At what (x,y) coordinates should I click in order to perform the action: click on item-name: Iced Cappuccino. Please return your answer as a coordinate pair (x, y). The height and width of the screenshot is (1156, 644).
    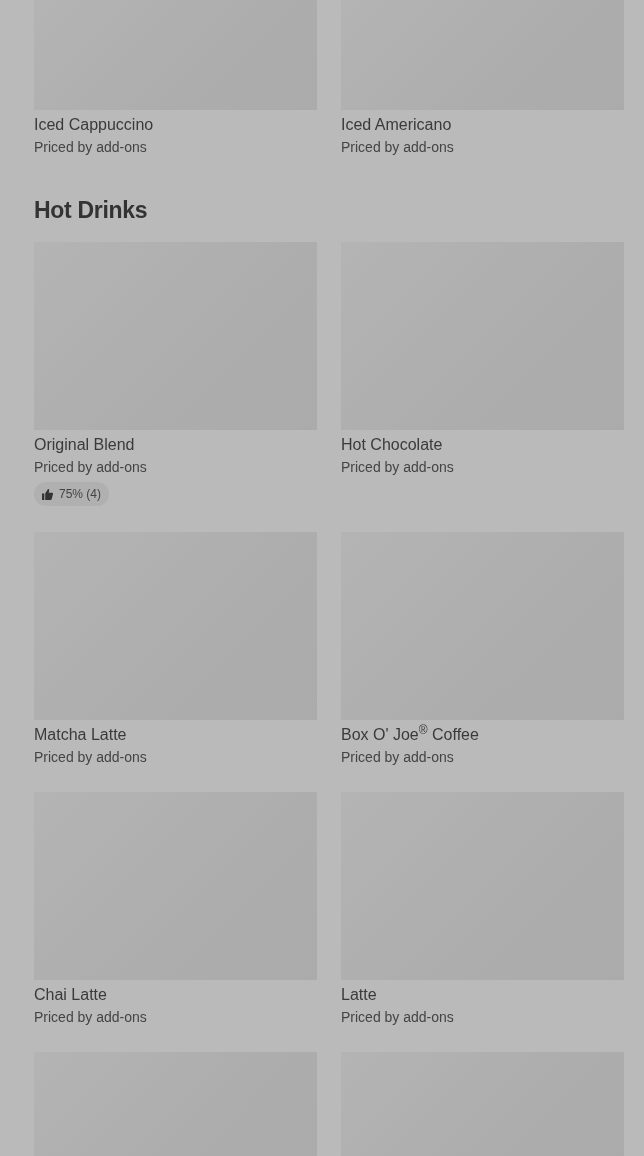
    Looking at the image, I should click on (175, 125).